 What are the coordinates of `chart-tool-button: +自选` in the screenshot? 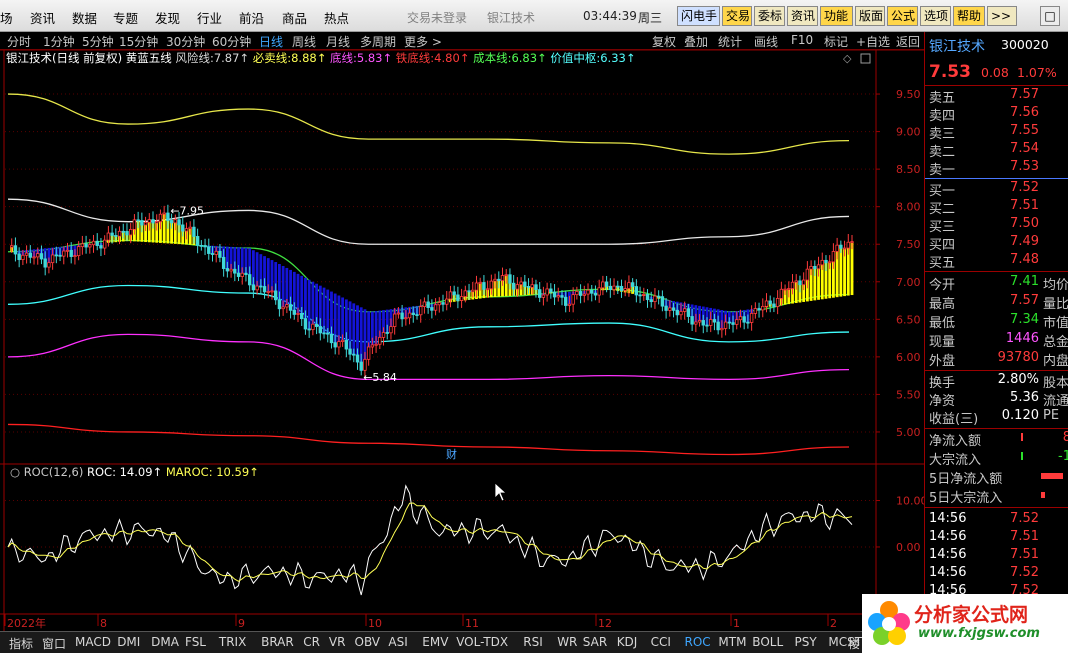 It's located at (873, 41).